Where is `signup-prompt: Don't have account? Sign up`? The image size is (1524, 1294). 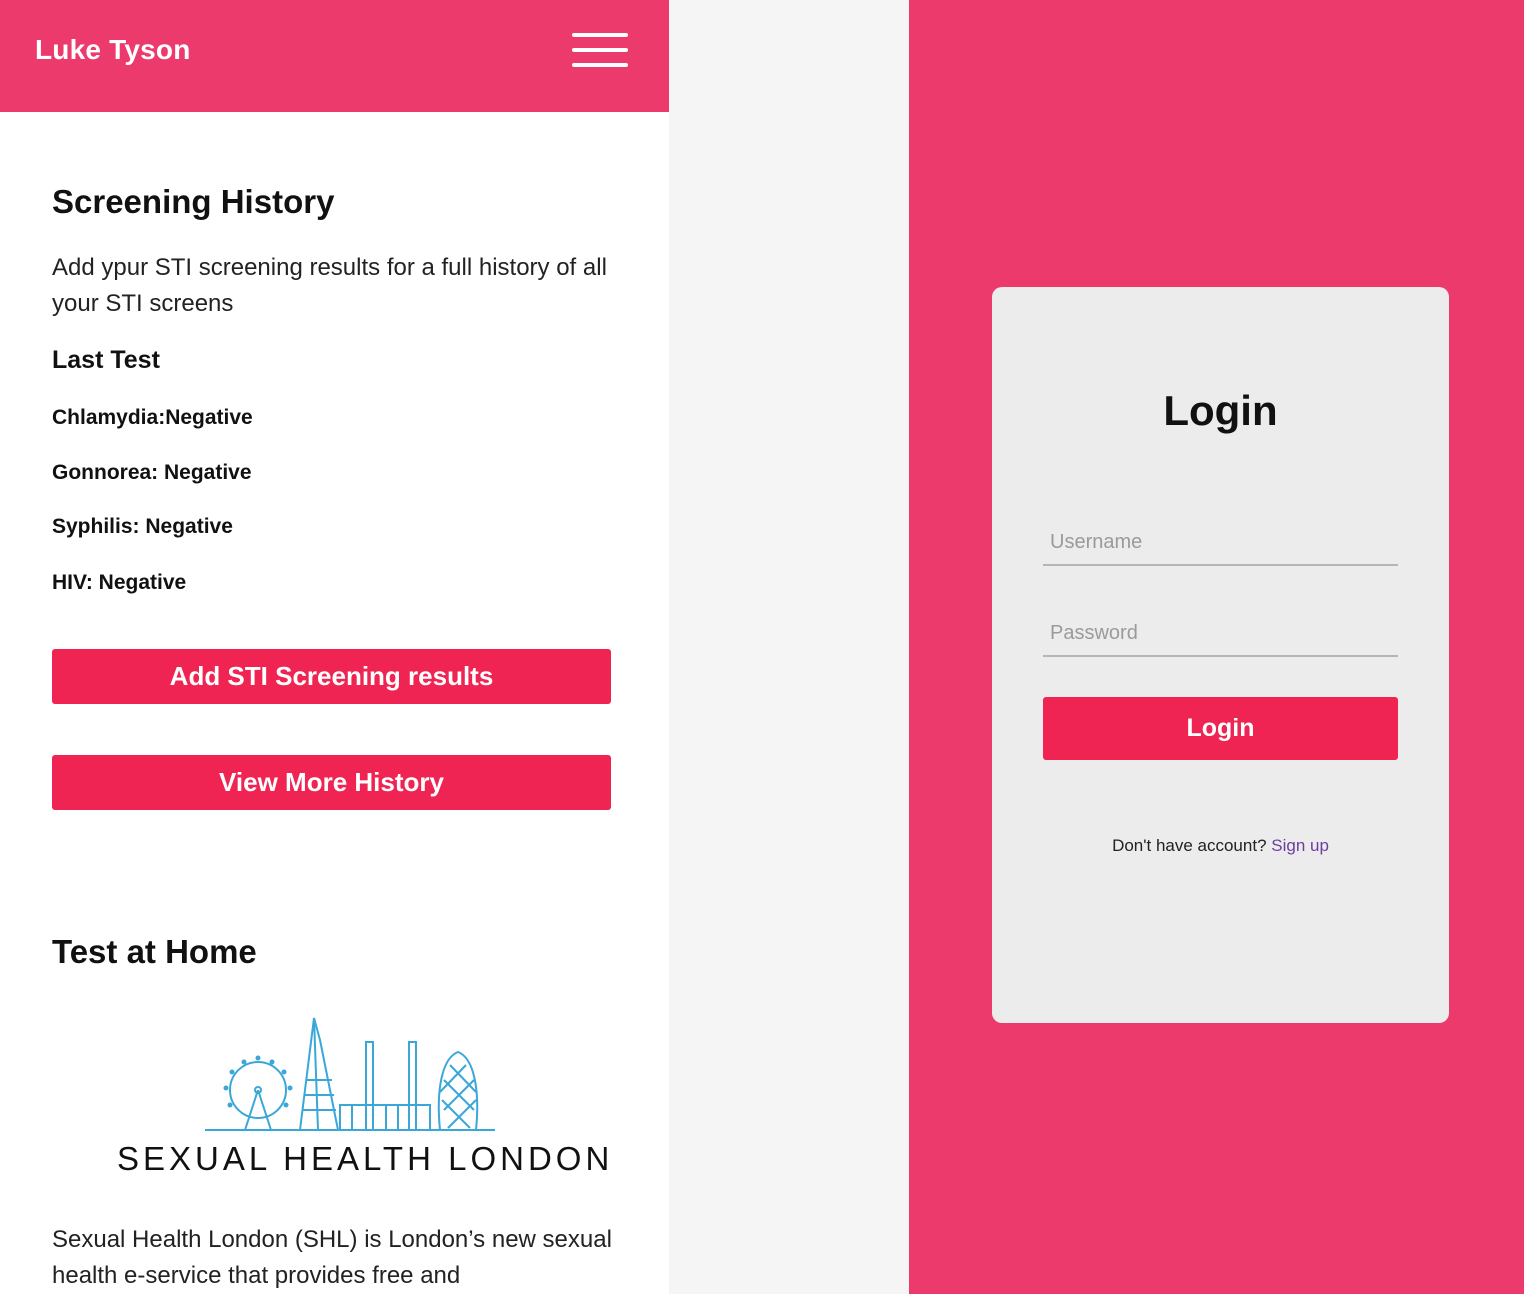 signup-prompt: Don't have account? Sign up is located at coordinates (1220, 846).